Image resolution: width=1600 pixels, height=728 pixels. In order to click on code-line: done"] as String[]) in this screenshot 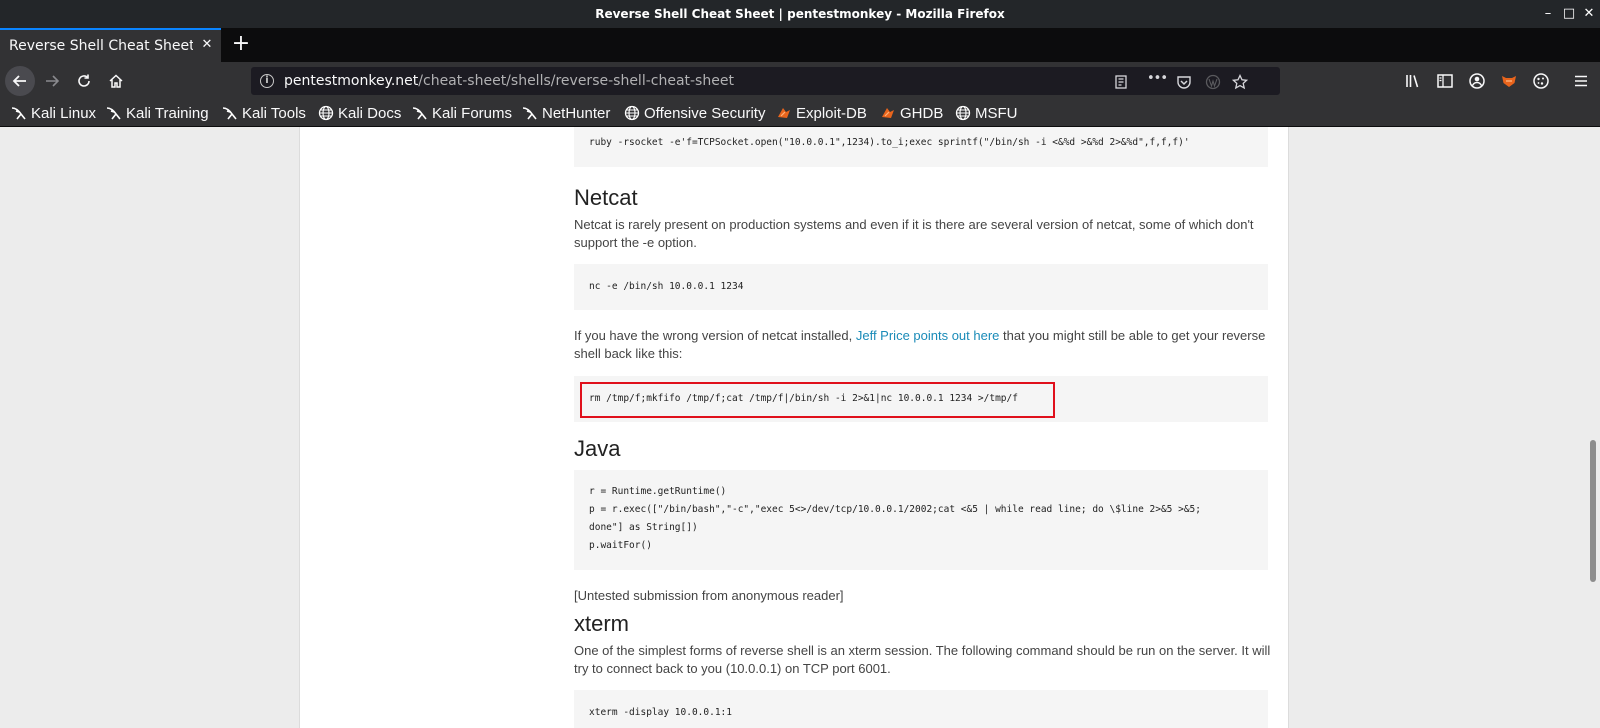, I will do `click(643, 527)`.